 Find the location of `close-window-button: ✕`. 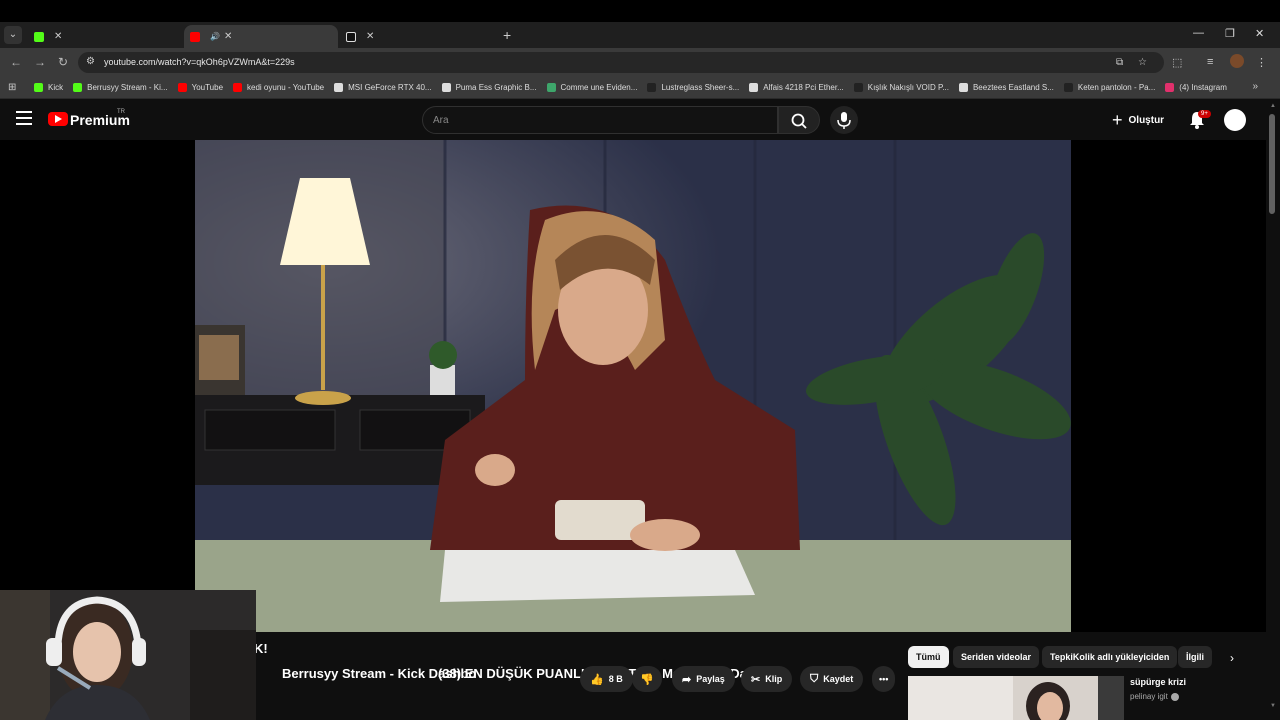

close-window-button: ✕ is located at coordinates (1259, 33).